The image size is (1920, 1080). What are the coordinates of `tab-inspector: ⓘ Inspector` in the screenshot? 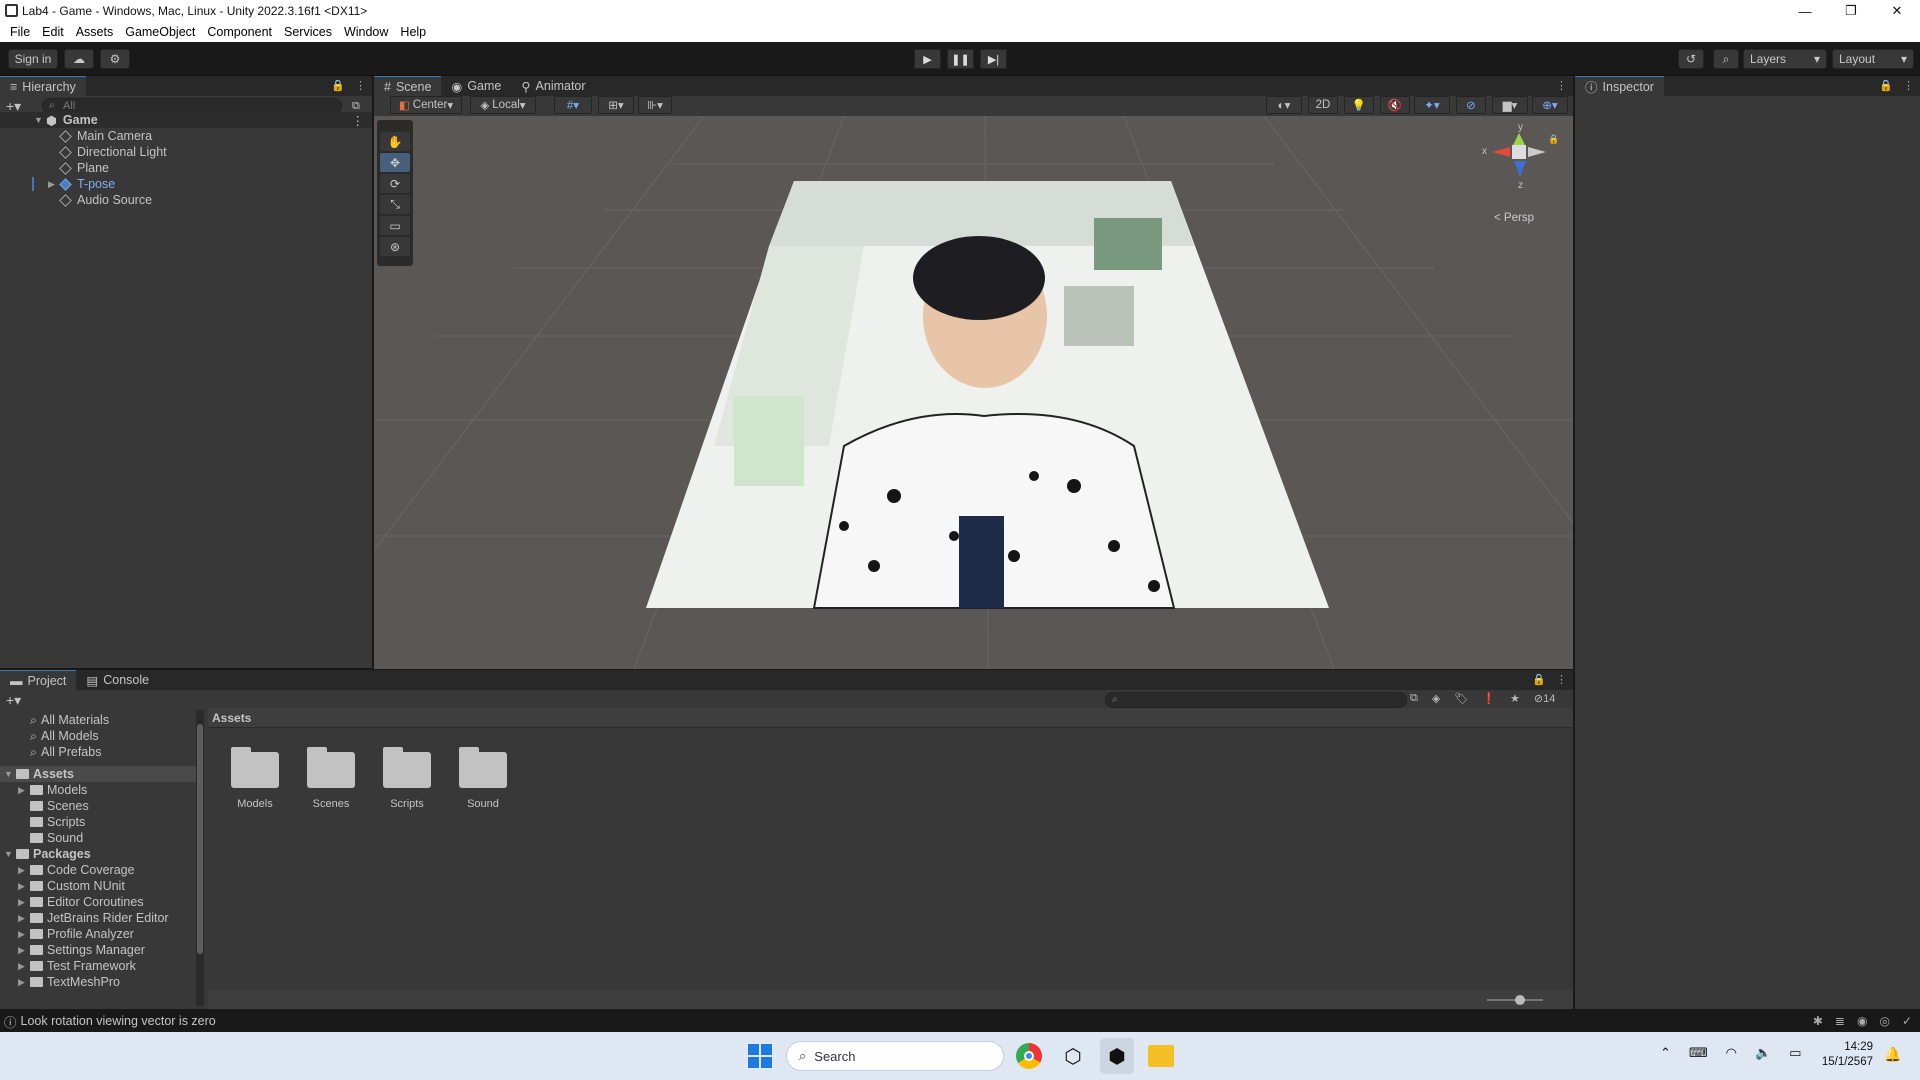 It's located at (1619, 86).